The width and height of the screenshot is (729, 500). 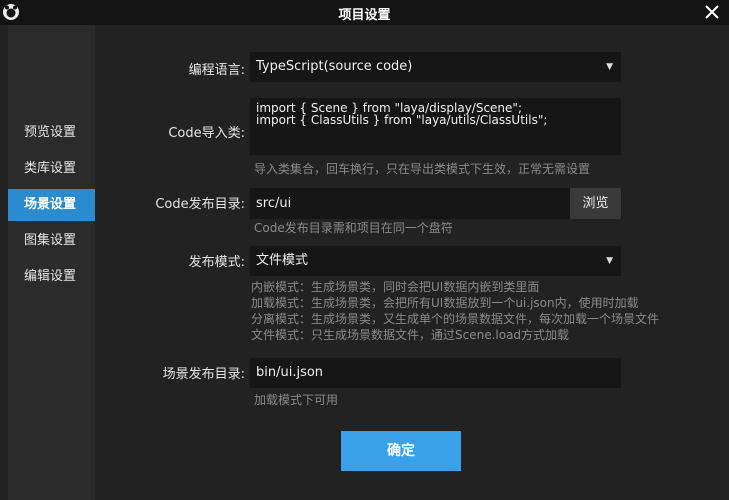 I want to click on code-output-hint: Code发布目录需和项目在同一个盘符, so click(x=353, y=228).